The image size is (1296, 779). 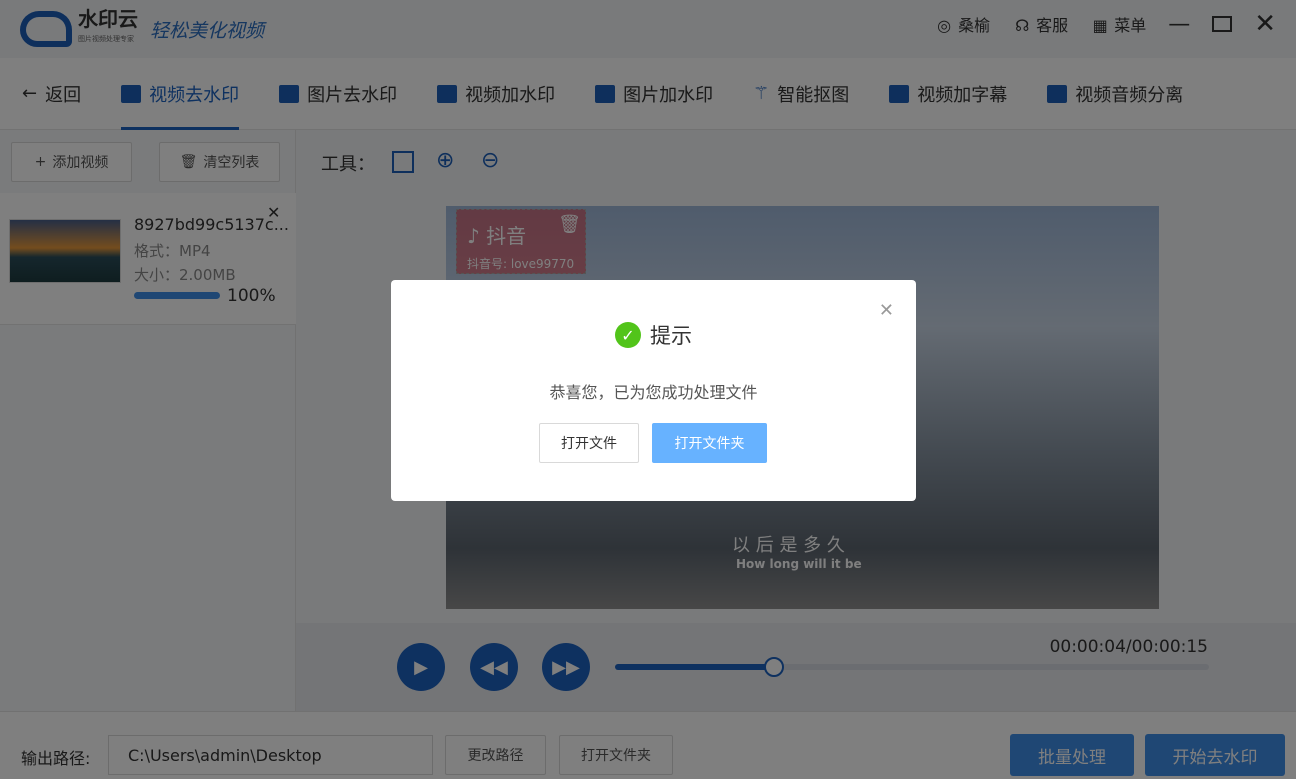 What do you see at coordinates (628, 335) in the screenshot?
I see `check-circle-icon: ✓` at bounding box center [628, 335].